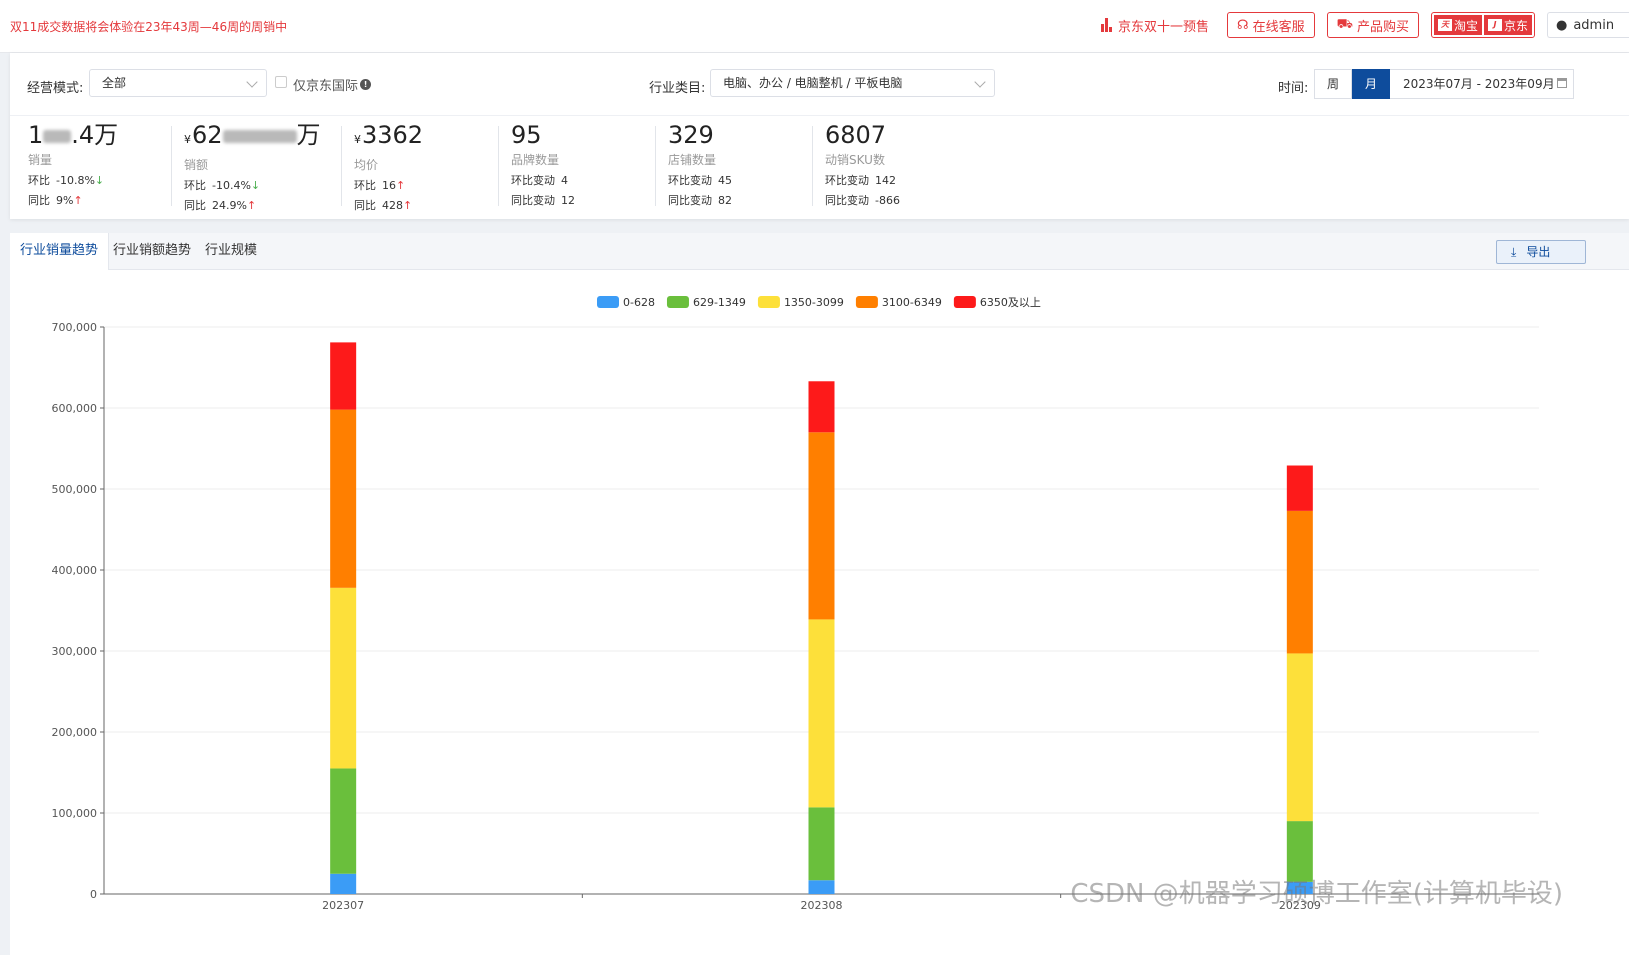 This screenshot has height=955, width=1629. Describe the element at coordinates (75, 732) in the screenshot. I see `y-tick-label: 200,000` at that location.